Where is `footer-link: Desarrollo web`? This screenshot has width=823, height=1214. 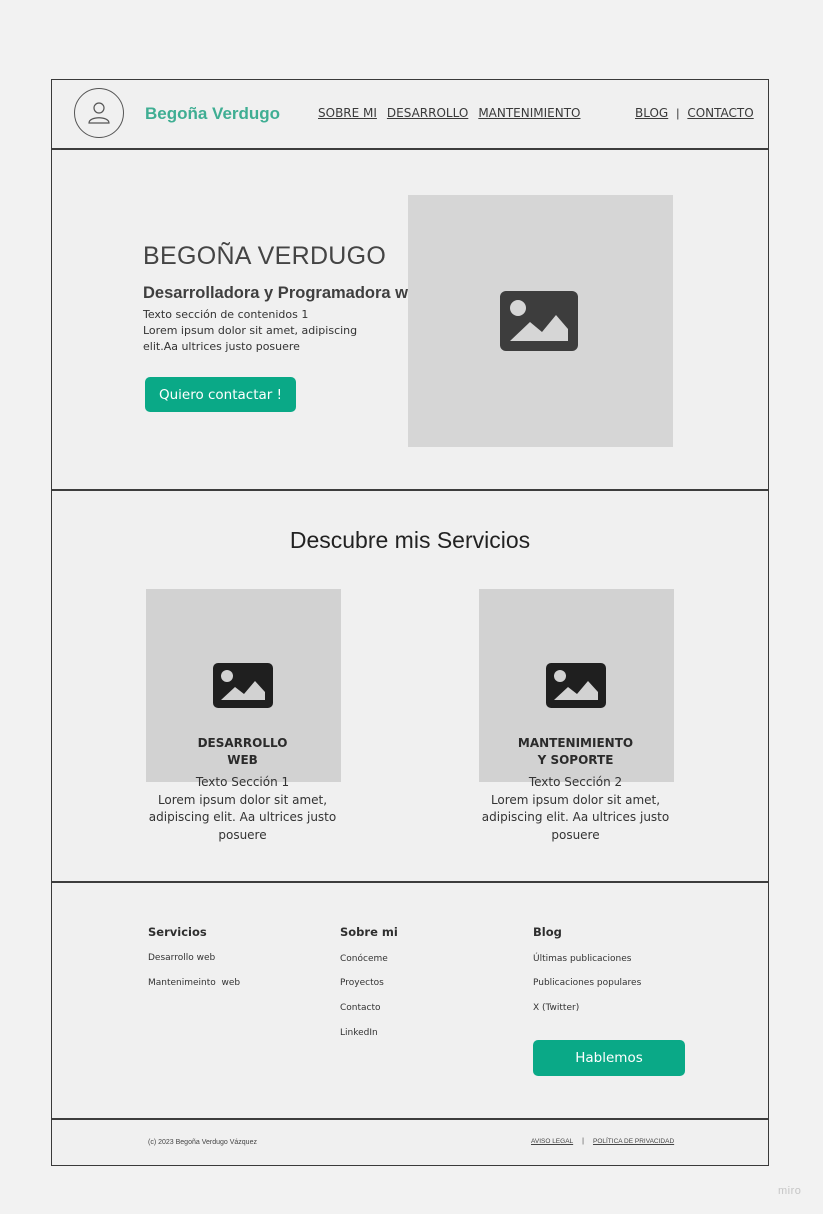 footer-link: Desarrollo web is located at coordinates (181, 958).